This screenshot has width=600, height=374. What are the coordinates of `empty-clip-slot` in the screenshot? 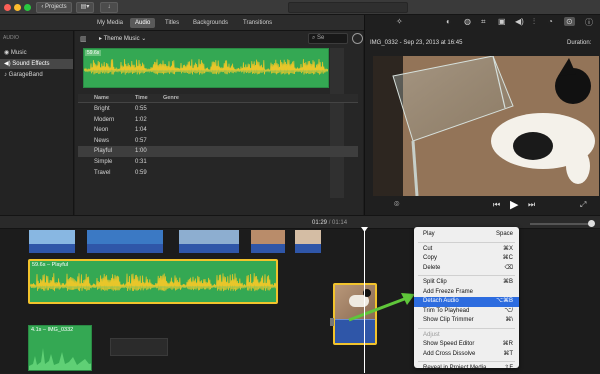 It's located at (139, 347).